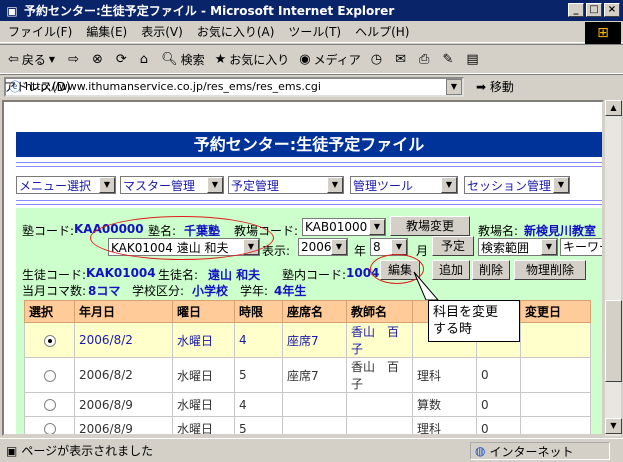 This screenshot has width=623, height=462. I want to click on grade-label: 学年:, so click(254, 291).